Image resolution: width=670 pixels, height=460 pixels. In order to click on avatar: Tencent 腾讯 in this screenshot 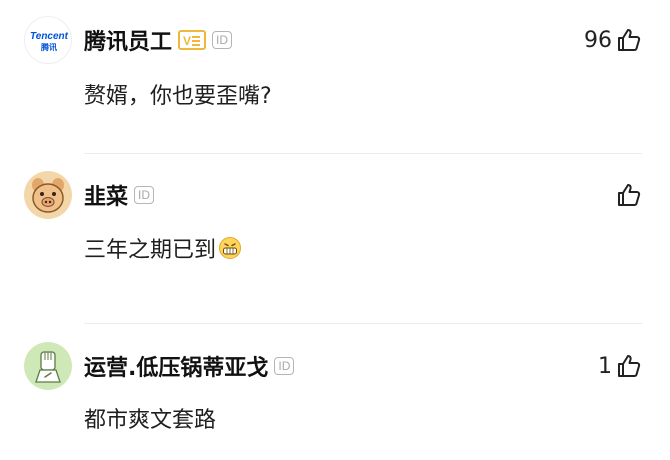, I will do `click(48, 40)`.